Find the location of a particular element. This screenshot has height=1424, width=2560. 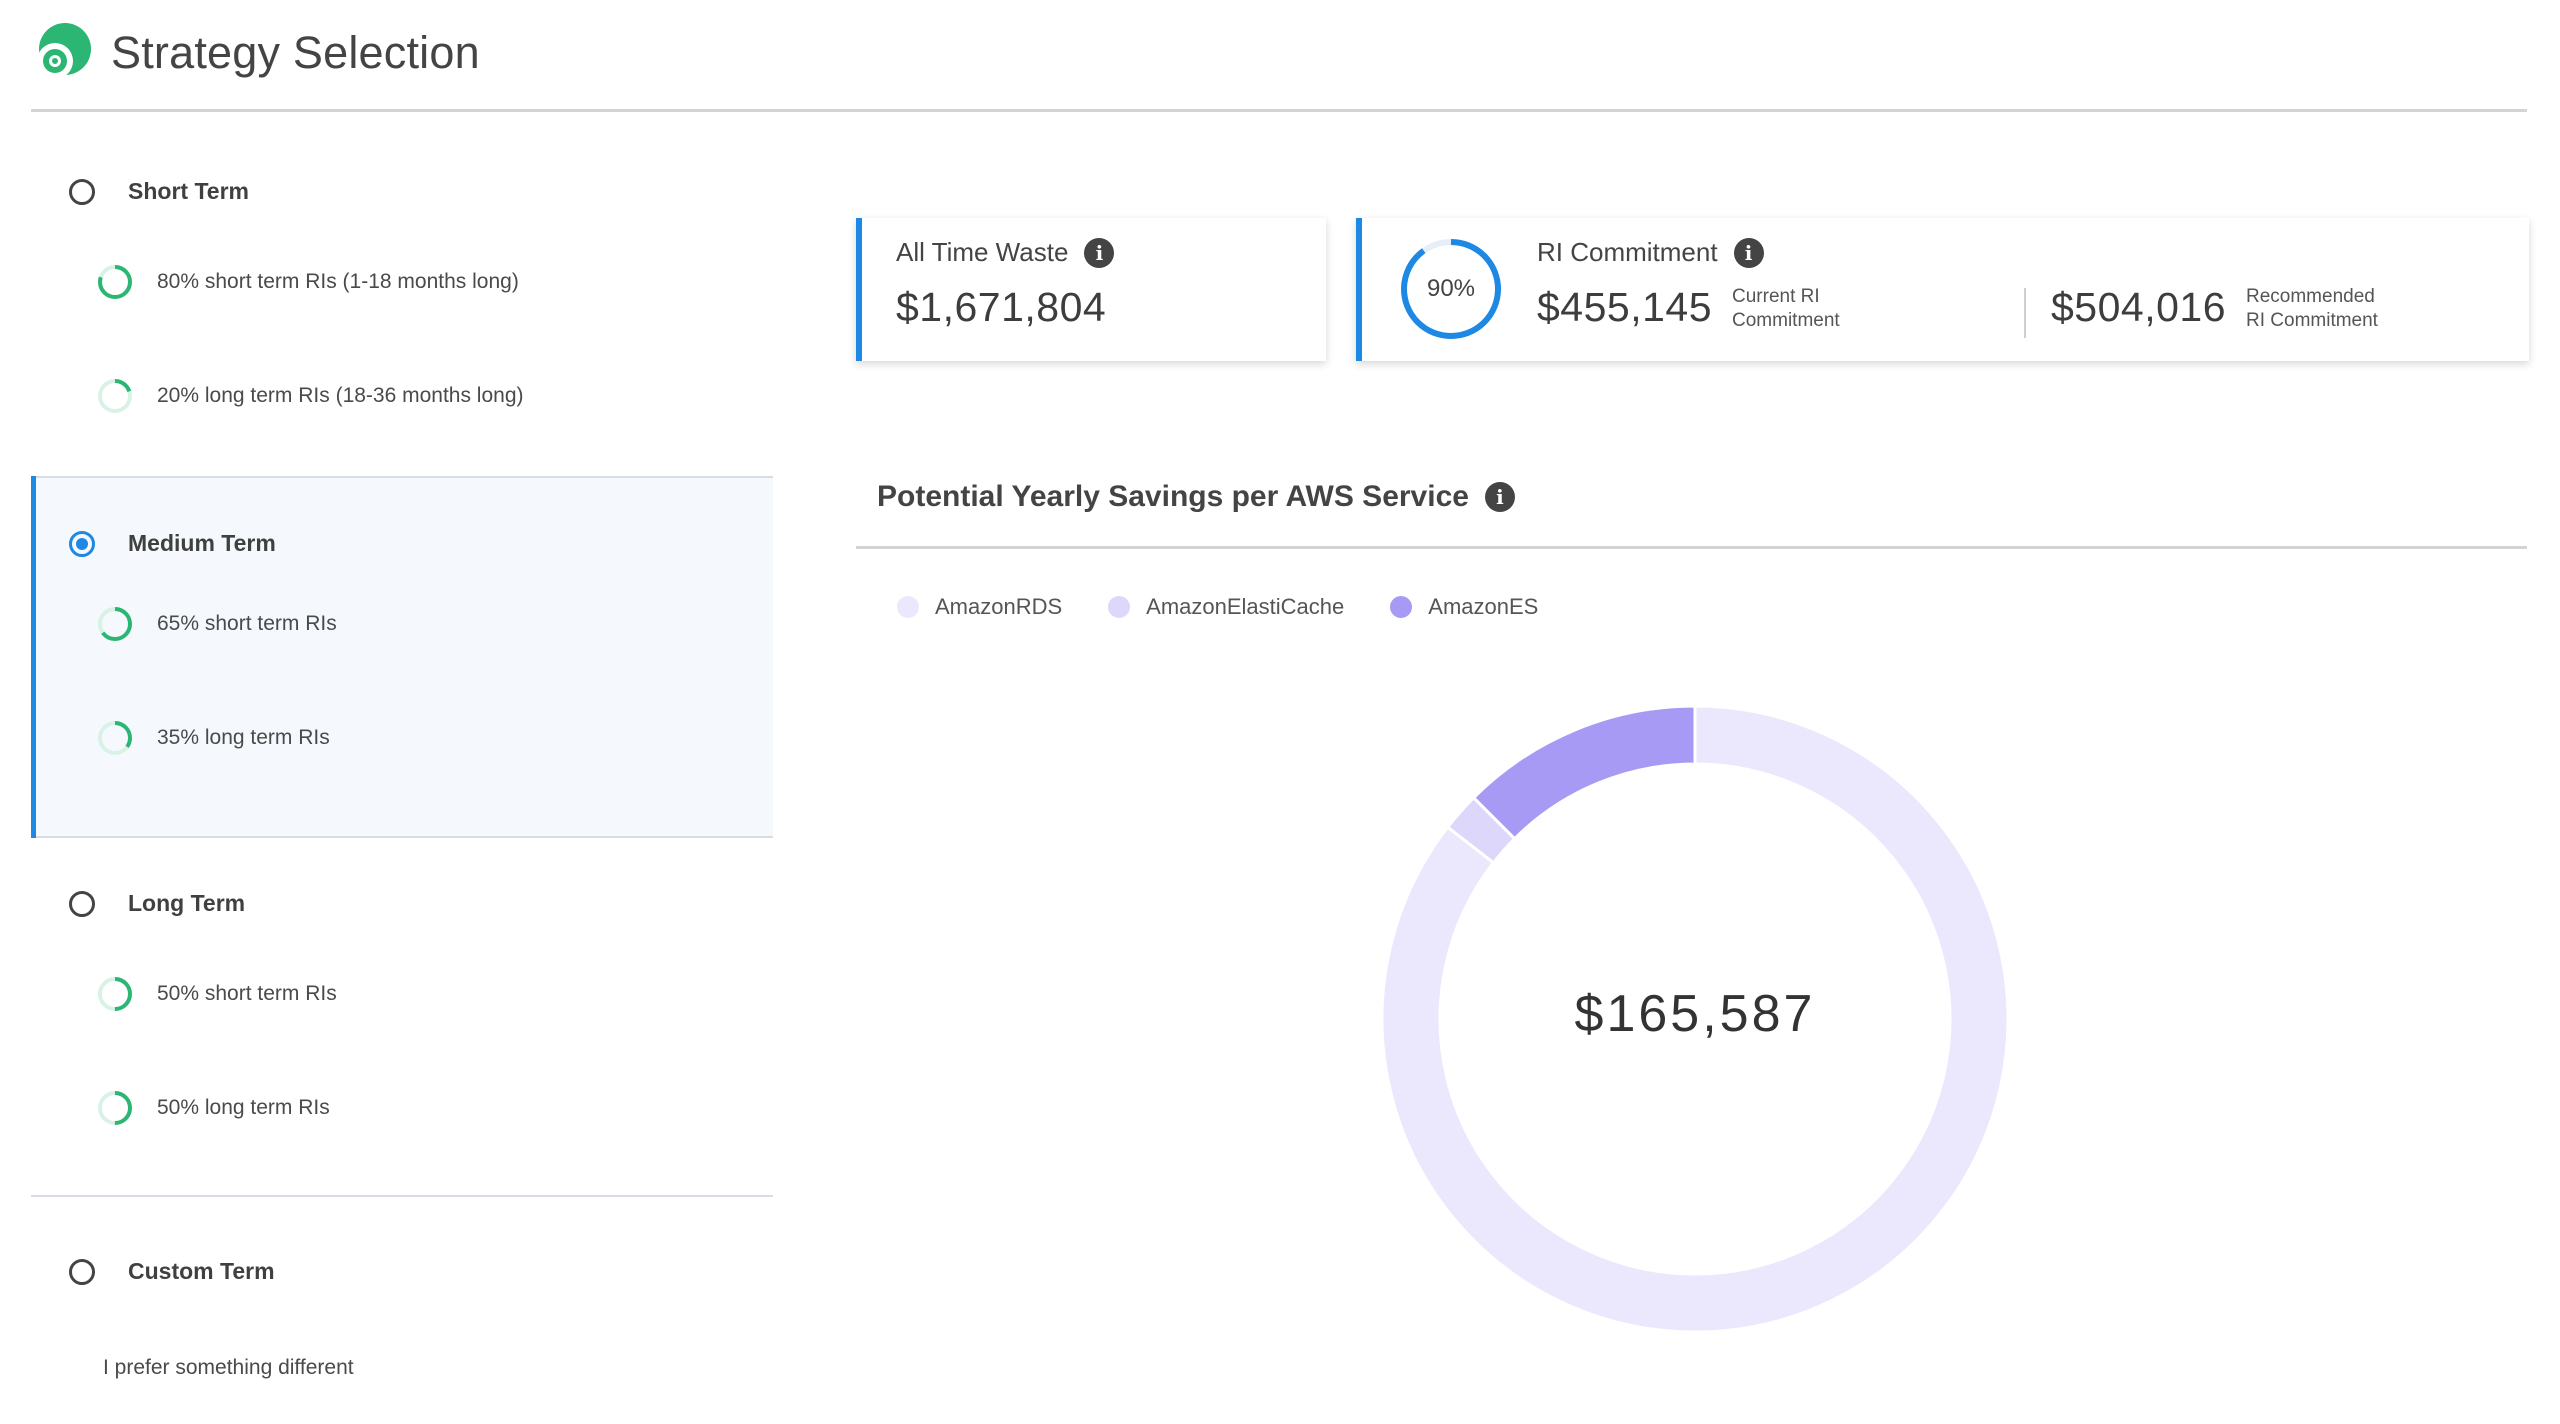

chart-divider is located at coordinates (1691, 547).